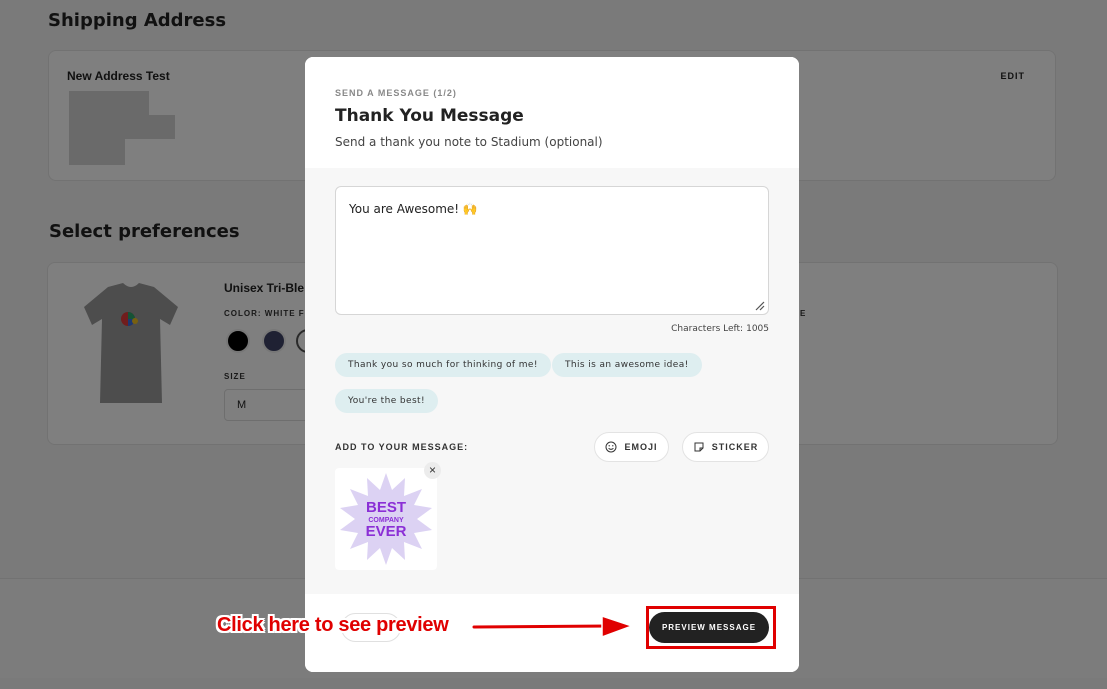 The width and height of the screenshot is (1107, 689). I want to click on step-indicator: SEND A MESSAGE (1/2), so click(396, 93).